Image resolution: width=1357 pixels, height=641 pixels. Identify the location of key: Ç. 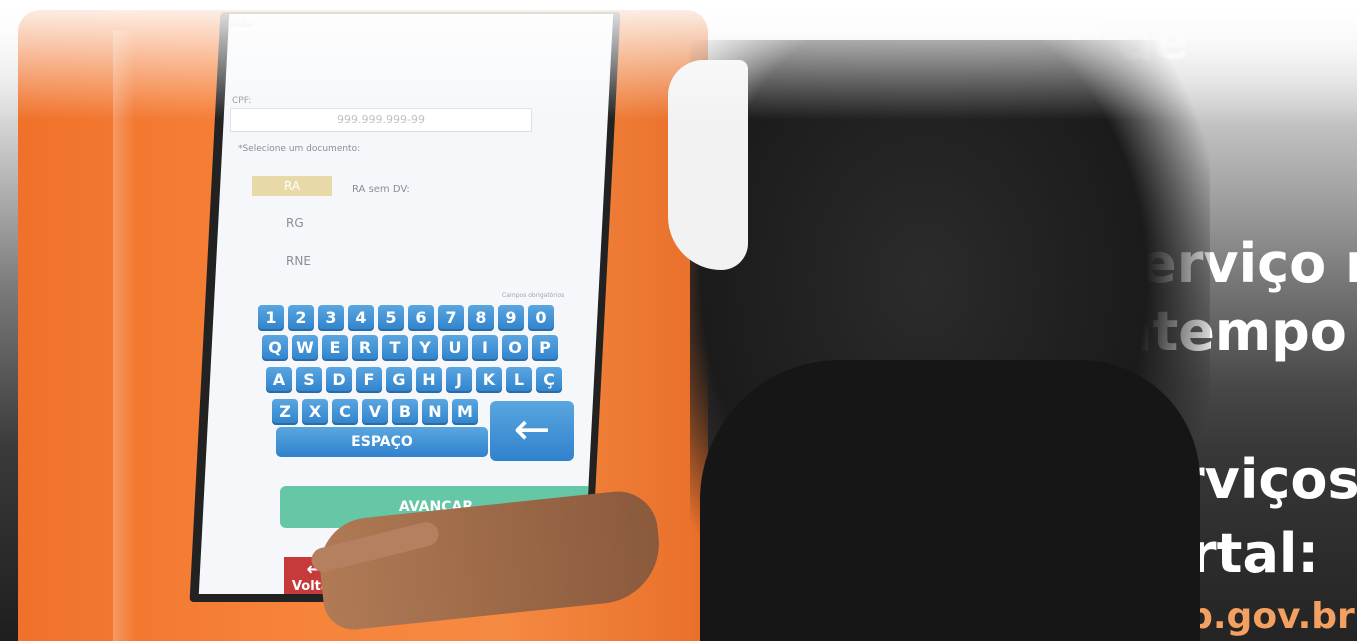
(549, 380).